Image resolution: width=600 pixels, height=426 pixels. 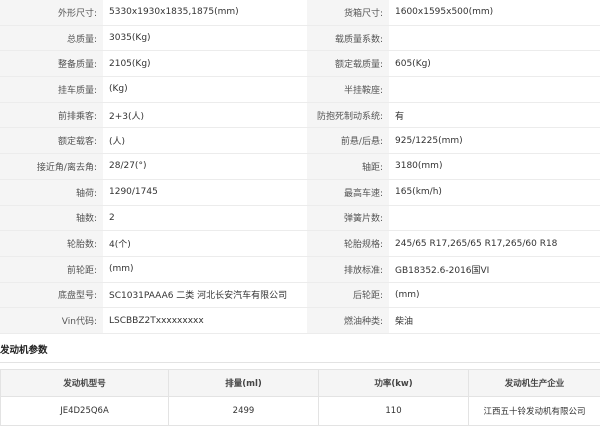 What do you see at coordinates (205, 12) in the screenshot?
I see `spec-value-left: 5330x1930x1835,1875(mm)` at bounding box center [205, 12].